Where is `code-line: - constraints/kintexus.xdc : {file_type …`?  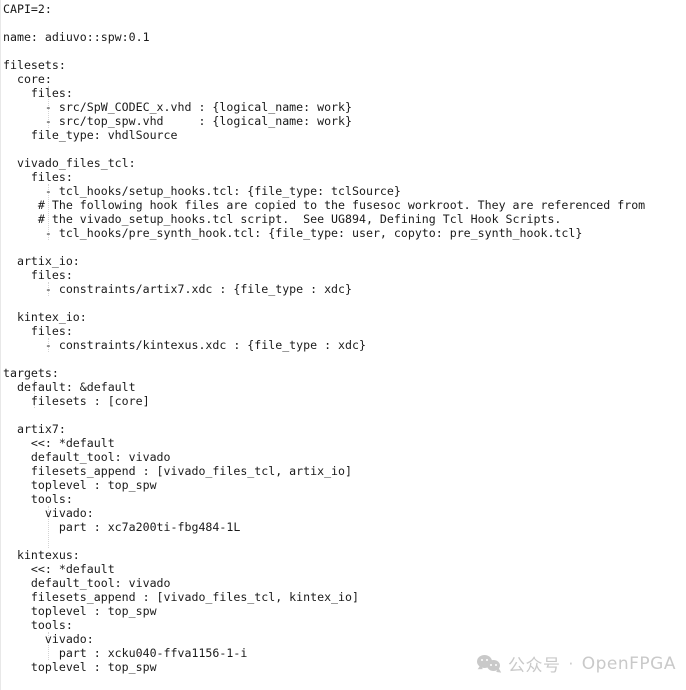
code-line: - constraints/kintexus.xdc : {file_type … is located at coordinates (184, 345).